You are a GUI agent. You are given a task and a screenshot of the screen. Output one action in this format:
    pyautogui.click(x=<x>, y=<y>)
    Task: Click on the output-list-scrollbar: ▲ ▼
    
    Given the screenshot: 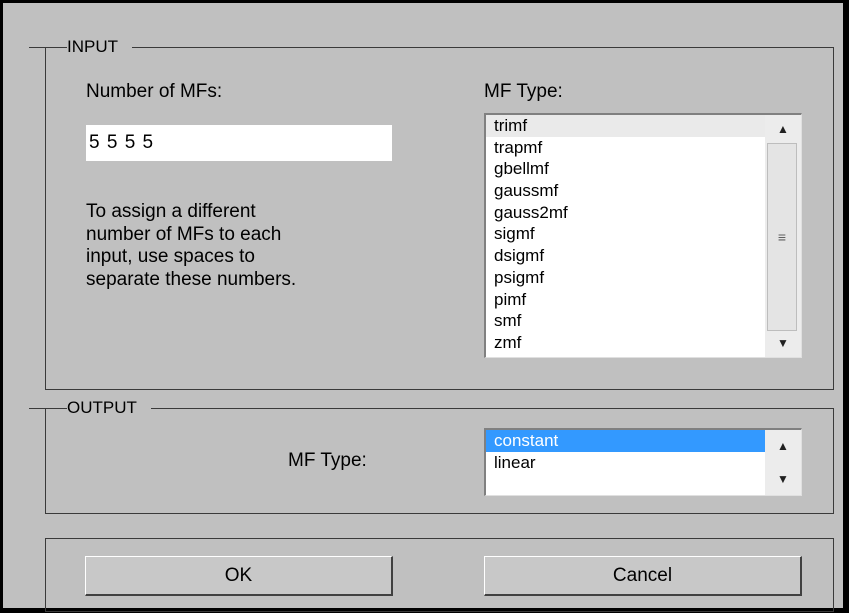 What is the action you would take?
    pyautogui.click(x=783, y=462)
    